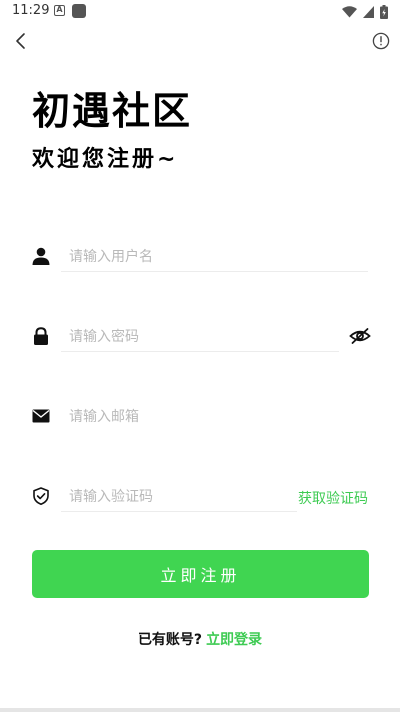  What do you see at coordinates (21, 41) in the screenshot?
I see `chevron-left-icon` at bounding box center [21, 41].